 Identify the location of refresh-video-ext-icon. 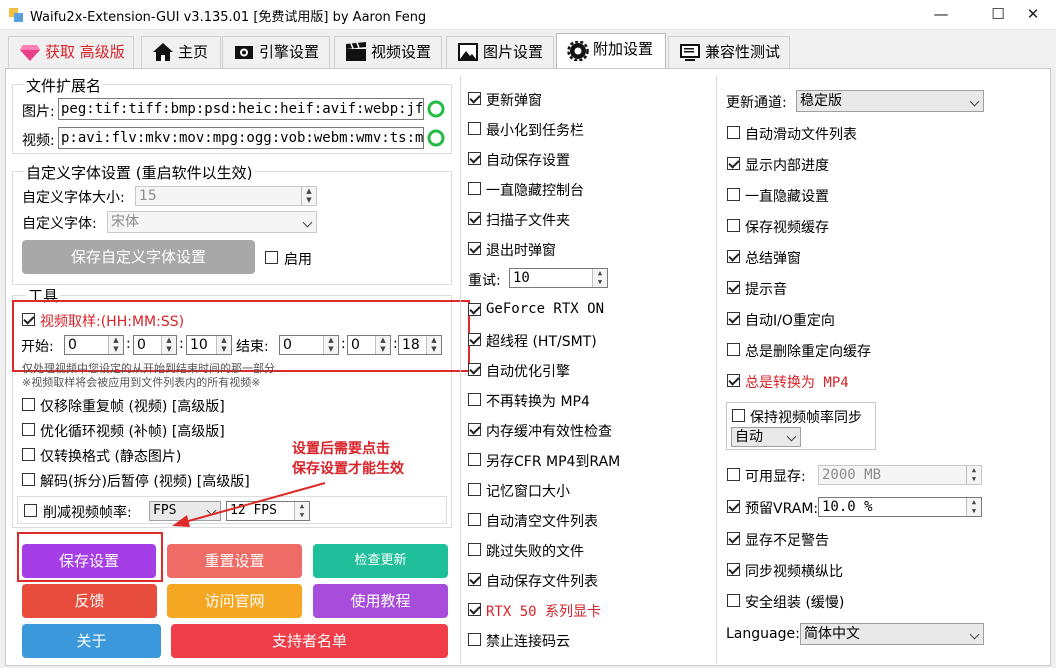
(436, 138).